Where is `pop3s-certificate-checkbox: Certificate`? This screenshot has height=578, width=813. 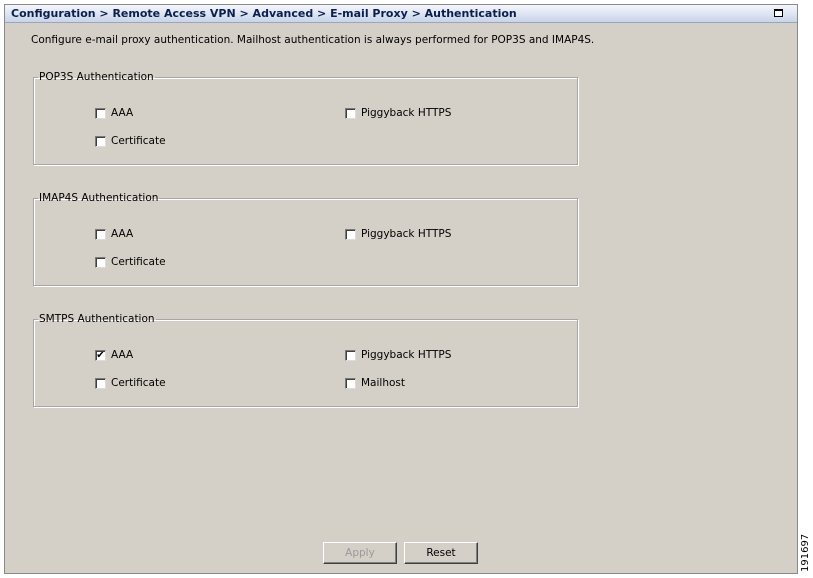
pop3s-certificate-checkbox: Certificate is located at coordinates (130, 141).